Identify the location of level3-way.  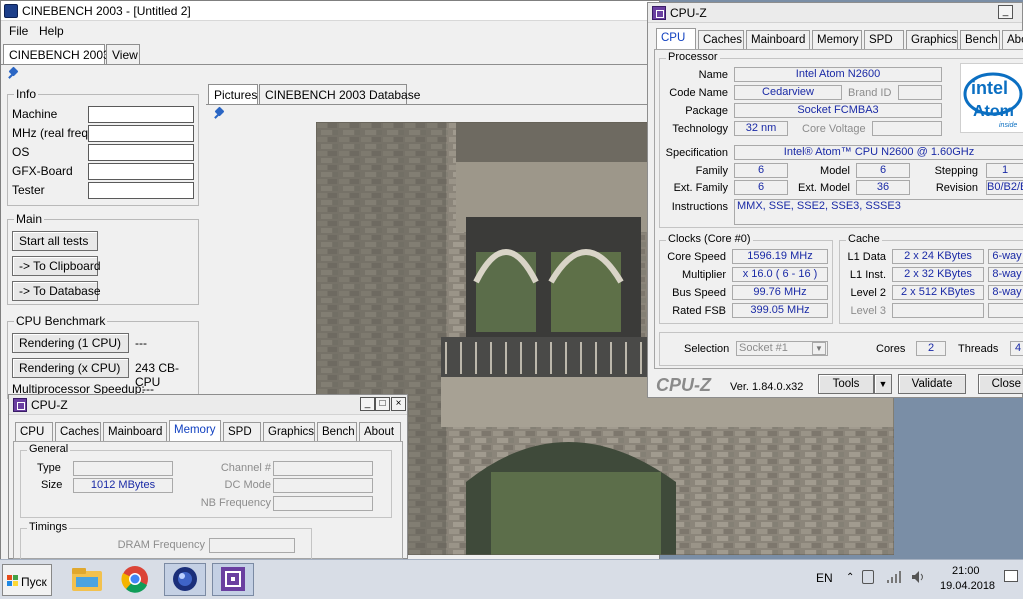
(1005, 310).